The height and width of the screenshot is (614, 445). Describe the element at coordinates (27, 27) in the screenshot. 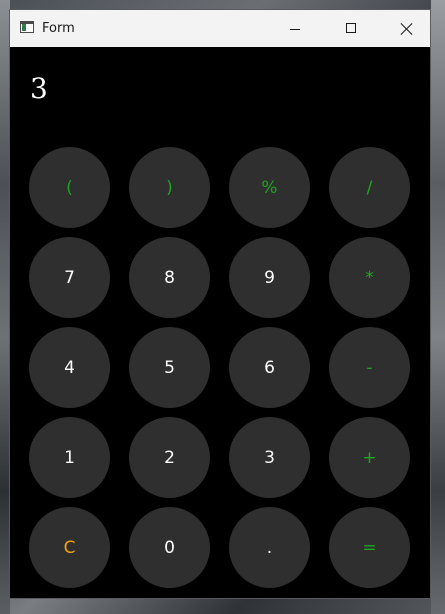

I see `app-window-icon` at that location.